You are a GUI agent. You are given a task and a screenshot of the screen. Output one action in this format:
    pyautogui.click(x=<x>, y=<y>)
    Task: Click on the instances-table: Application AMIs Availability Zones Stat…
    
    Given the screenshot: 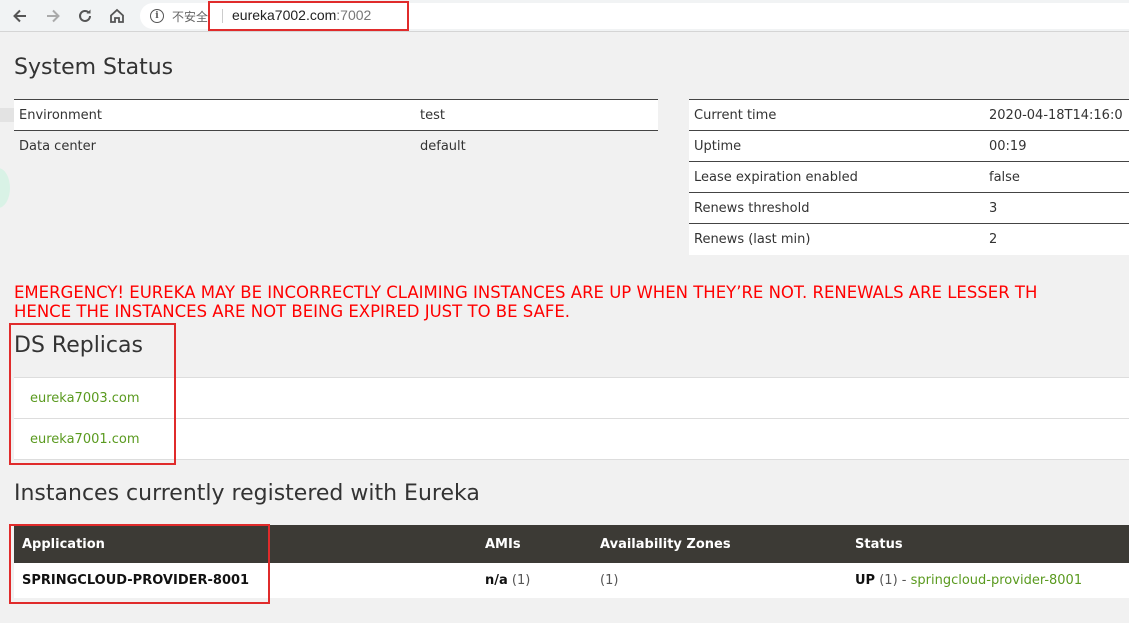 What is the action you would take?
    pyautogui.click(x=571, y=561)
    